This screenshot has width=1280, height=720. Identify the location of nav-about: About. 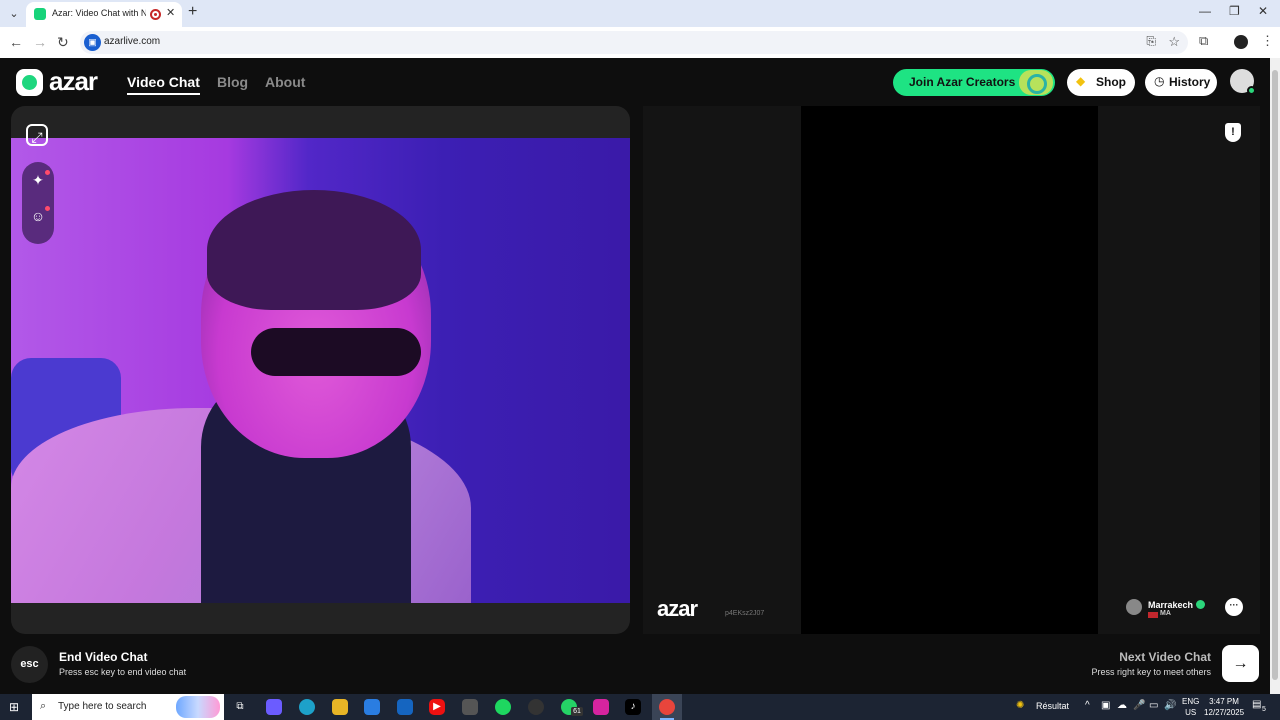
(285, 82).